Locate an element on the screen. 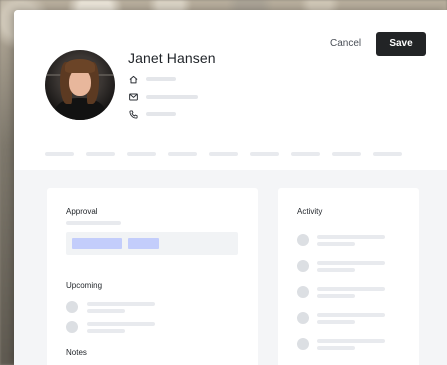 The image size is (447, 365). cancel-button: Cancel is located at coordinates (345, 44).